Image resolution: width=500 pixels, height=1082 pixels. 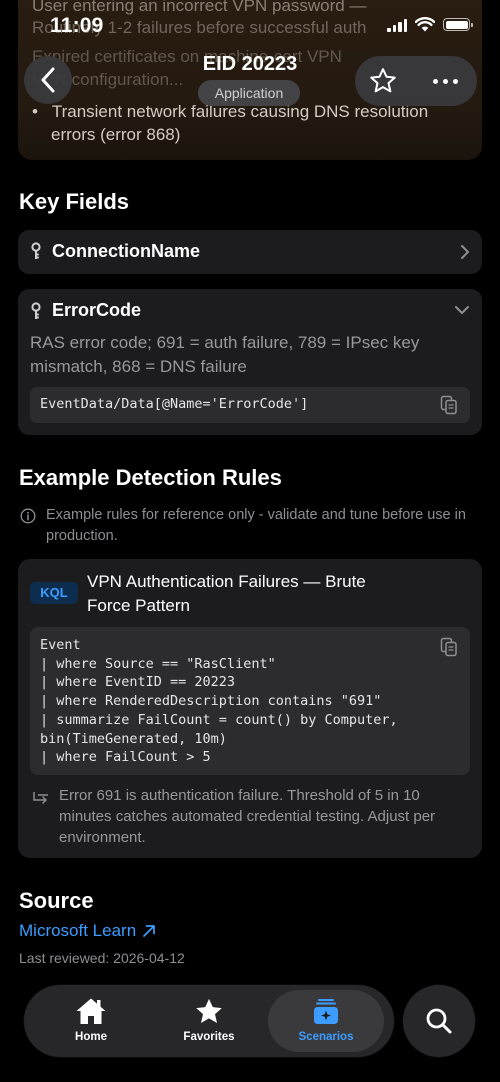 What do you see at coordinates (416, 81) in the screenshot?
I see `nav-actions` at bounding box center [416, 81].